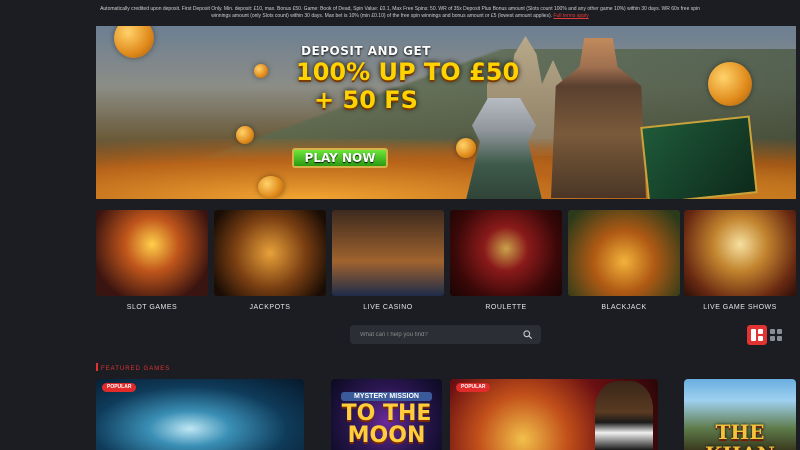 This screenshot has width=800, height=450. I want to click on grid-large-view-button, so click(757, 335).